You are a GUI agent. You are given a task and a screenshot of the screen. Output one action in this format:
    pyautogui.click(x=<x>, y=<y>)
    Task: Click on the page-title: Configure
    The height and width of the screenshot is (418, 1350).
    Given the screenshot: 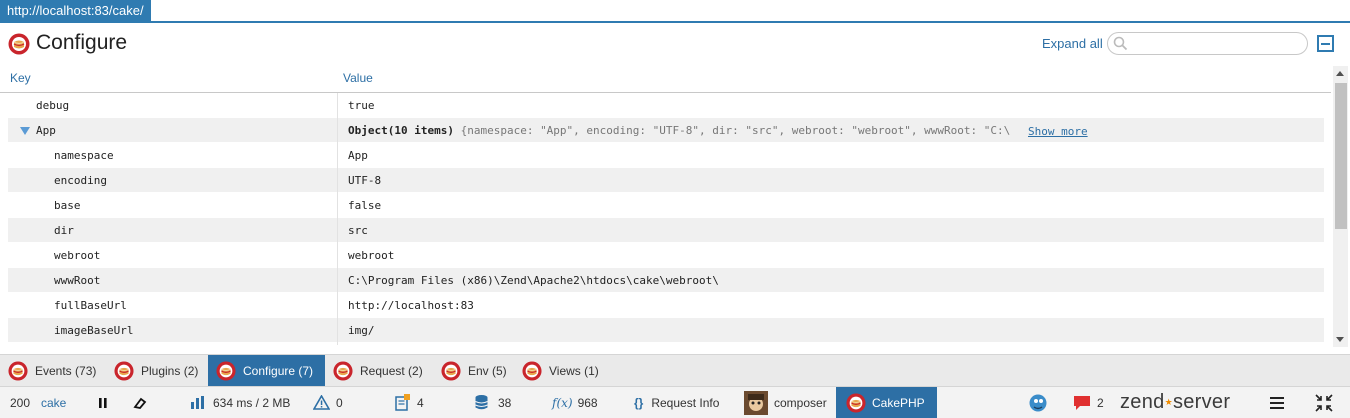 What is the action you would take?
    pyautogui.click(x=82, y=42)
    